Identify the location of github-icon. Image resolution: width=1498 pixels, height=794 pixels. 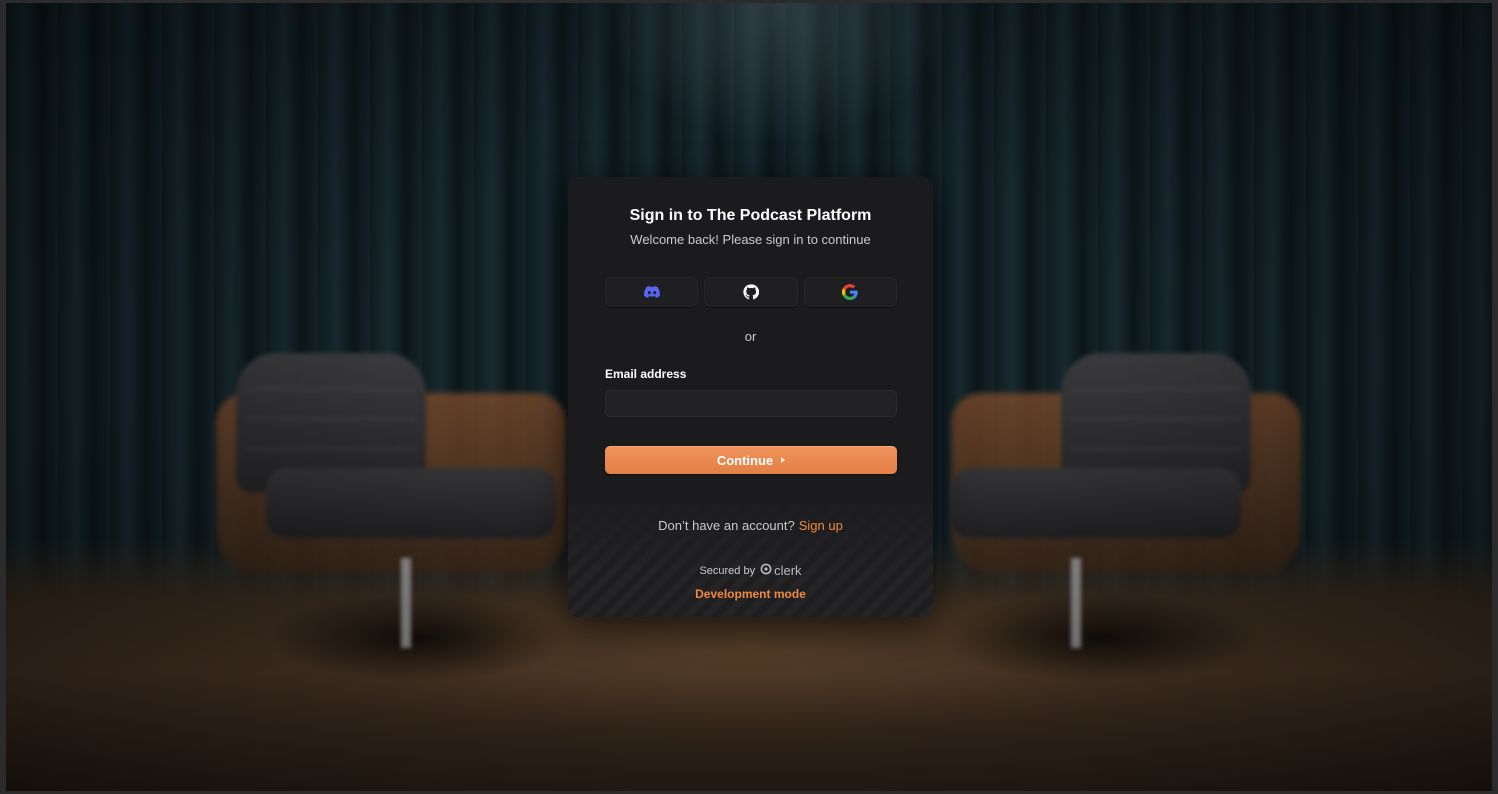
(751, 292).